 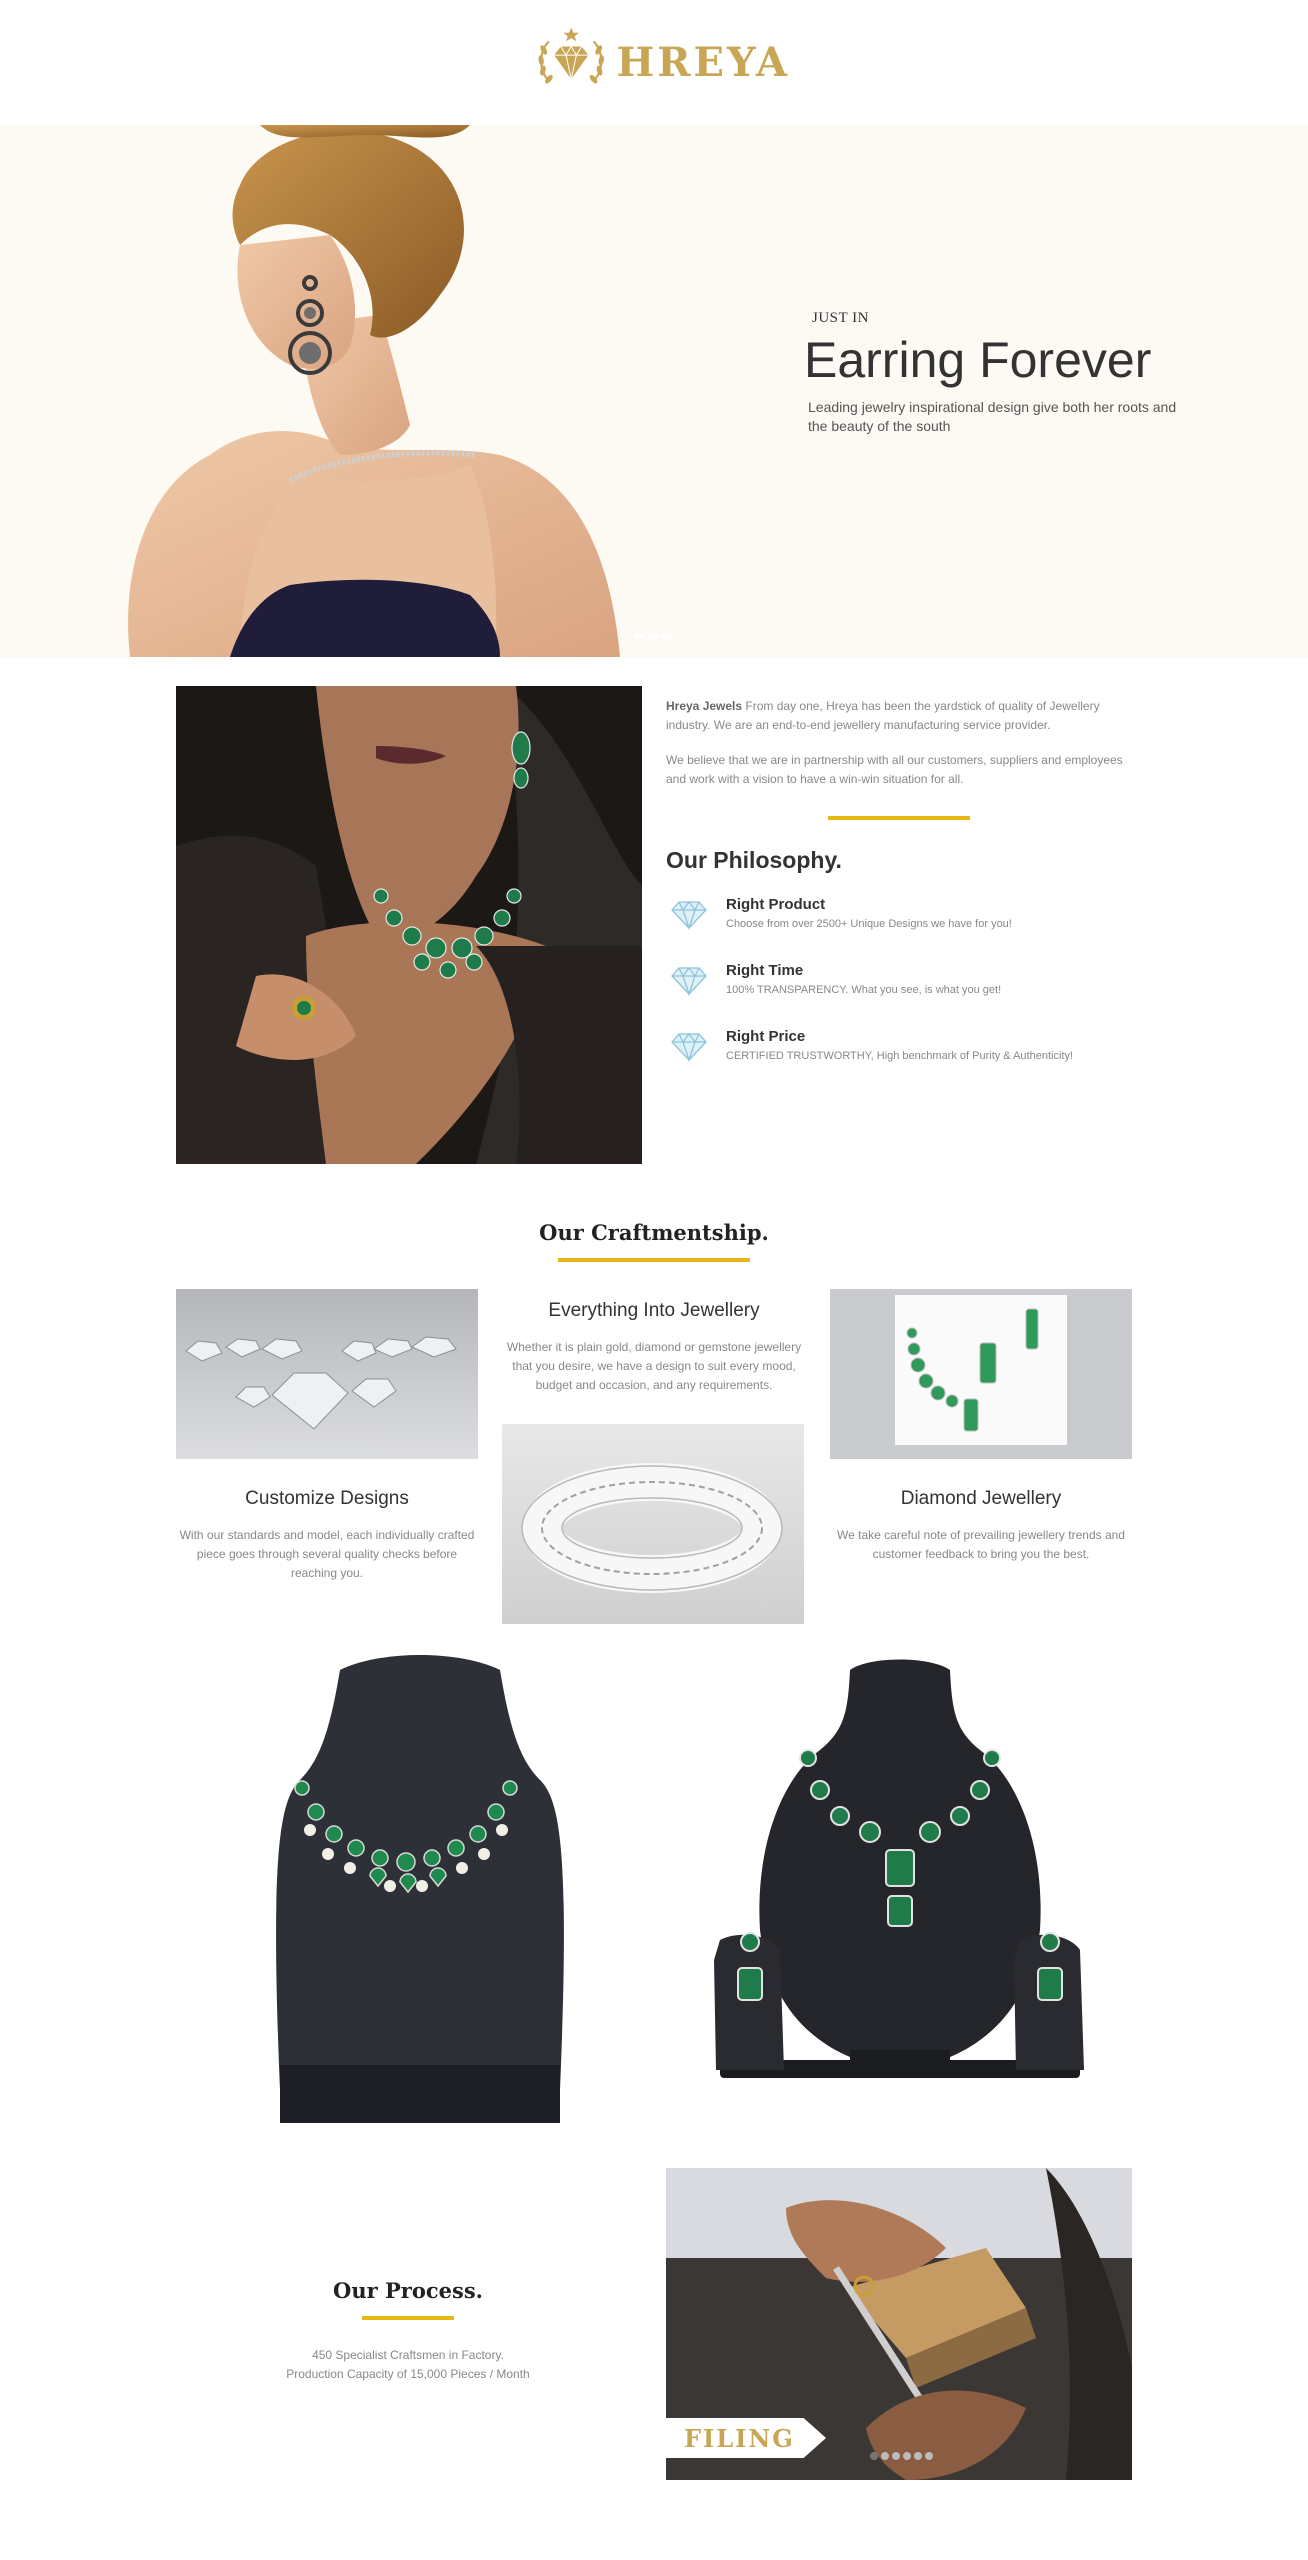 I want to click on filing-slide-label-text: FILING, so click(x=739, y=2438).